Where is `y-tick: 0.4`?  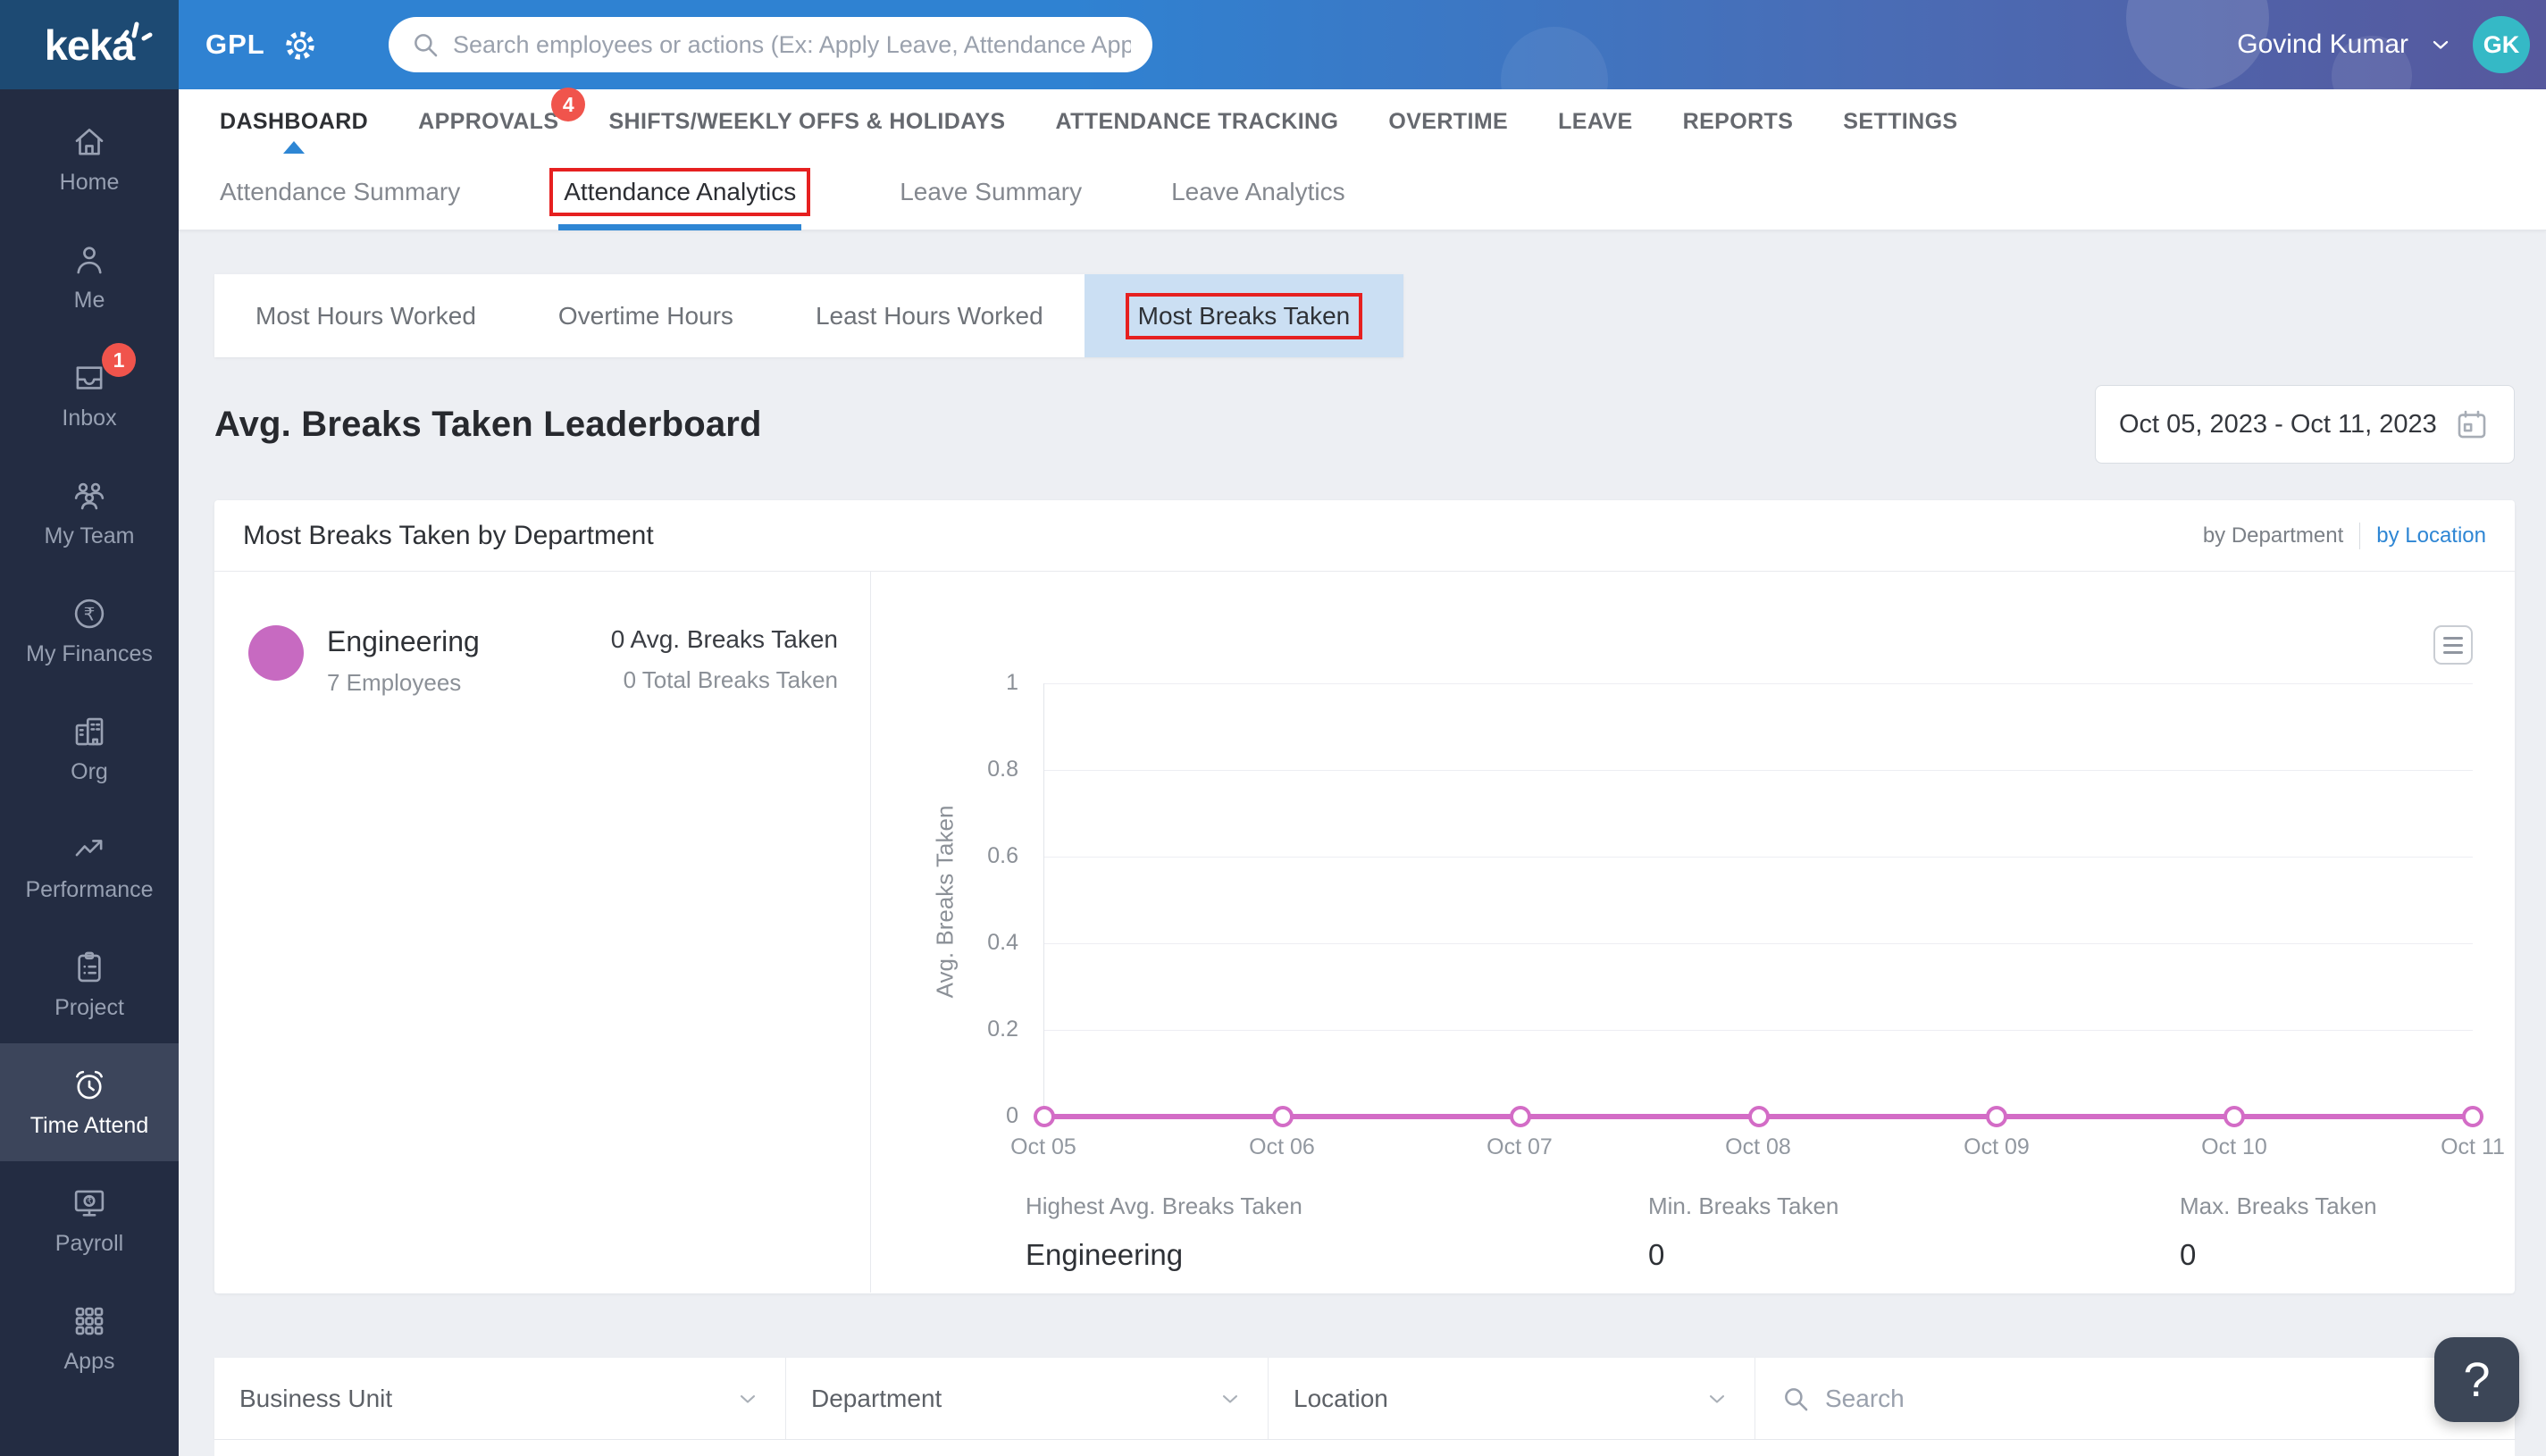
y-tick: 0.4 is located at coordinates (1002, 942).